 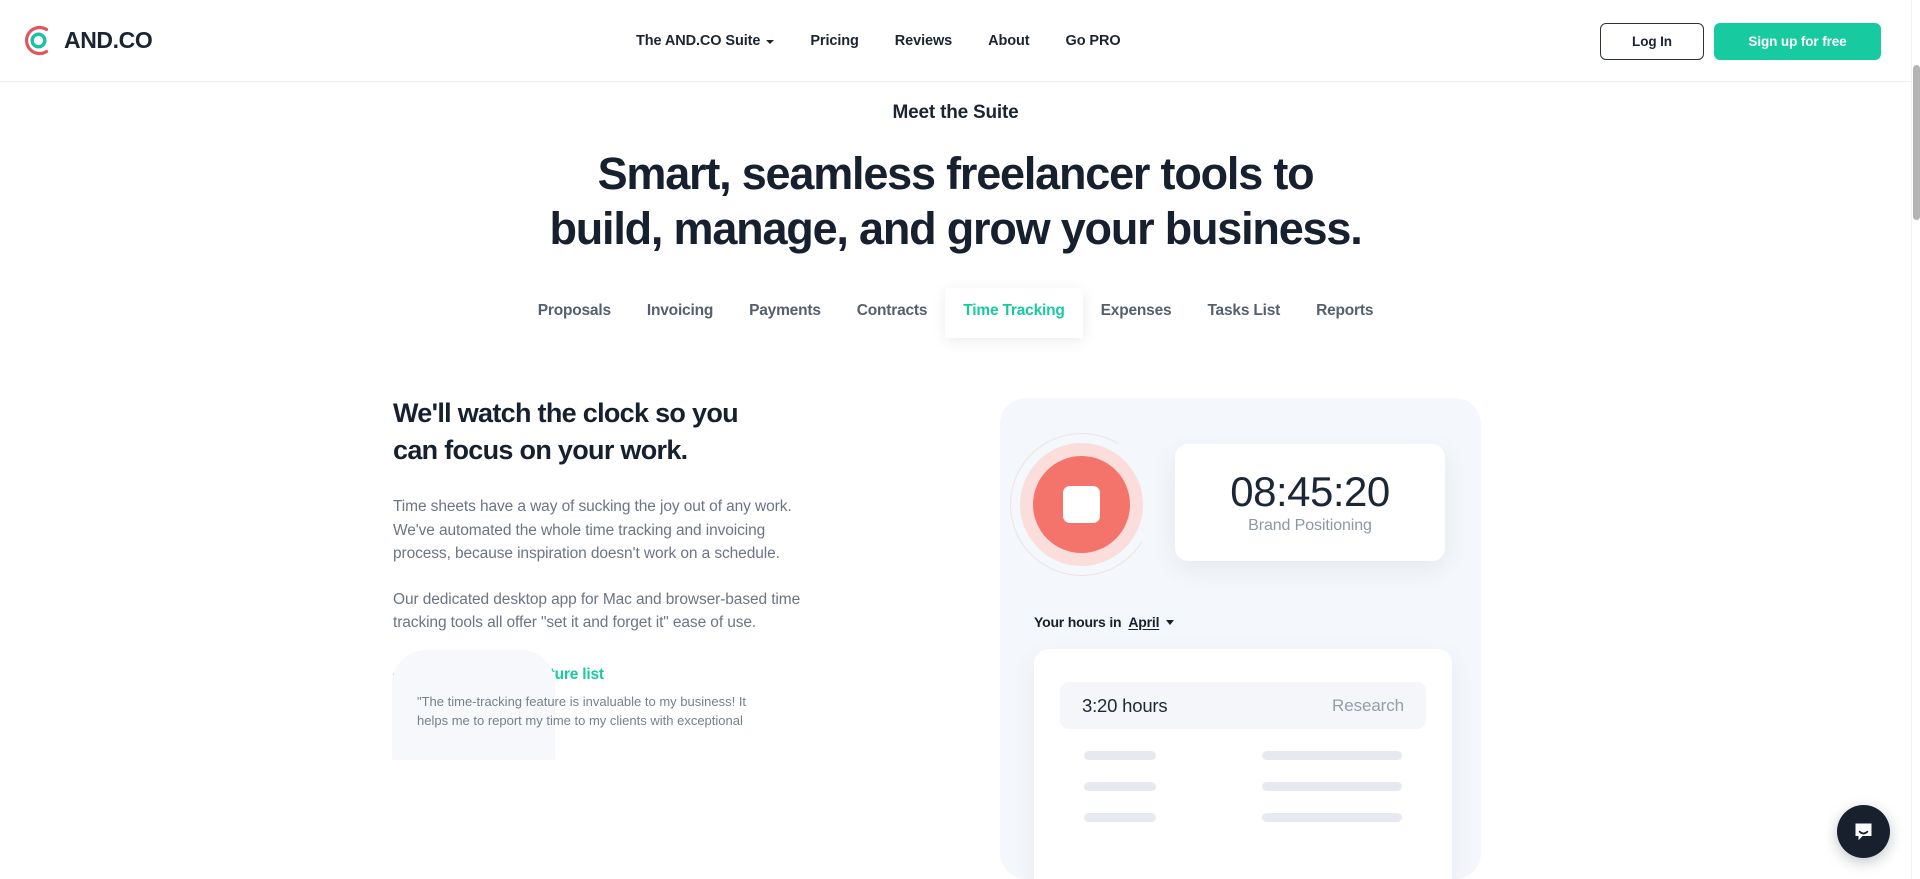 What do you see at coordinates (955, 112) in the screenshot?
I see `hero-eyebrow: Meet the Suite` at bounding box center [955, 112].